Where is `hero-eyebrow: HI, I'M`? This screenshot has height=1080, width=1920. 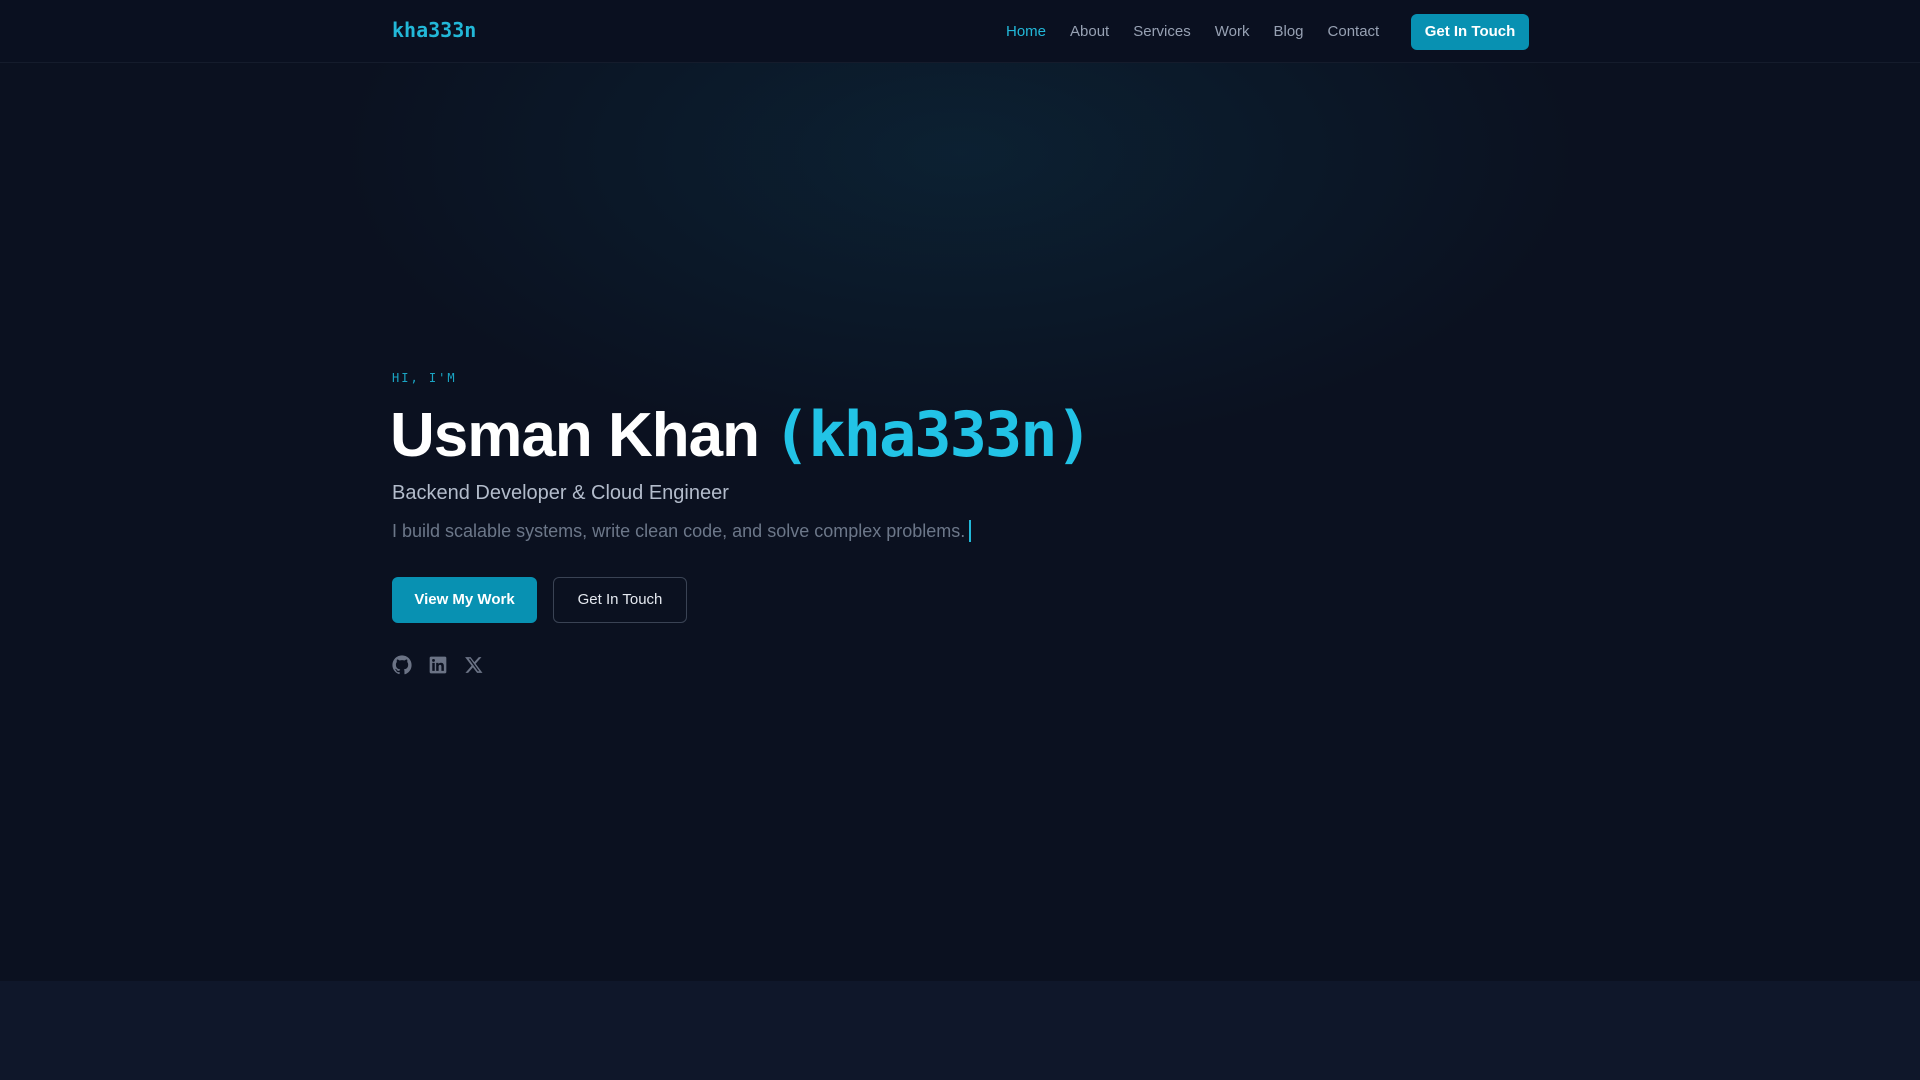 hero-eyebrow: HI, I'M is located at coordinates (424, 378).